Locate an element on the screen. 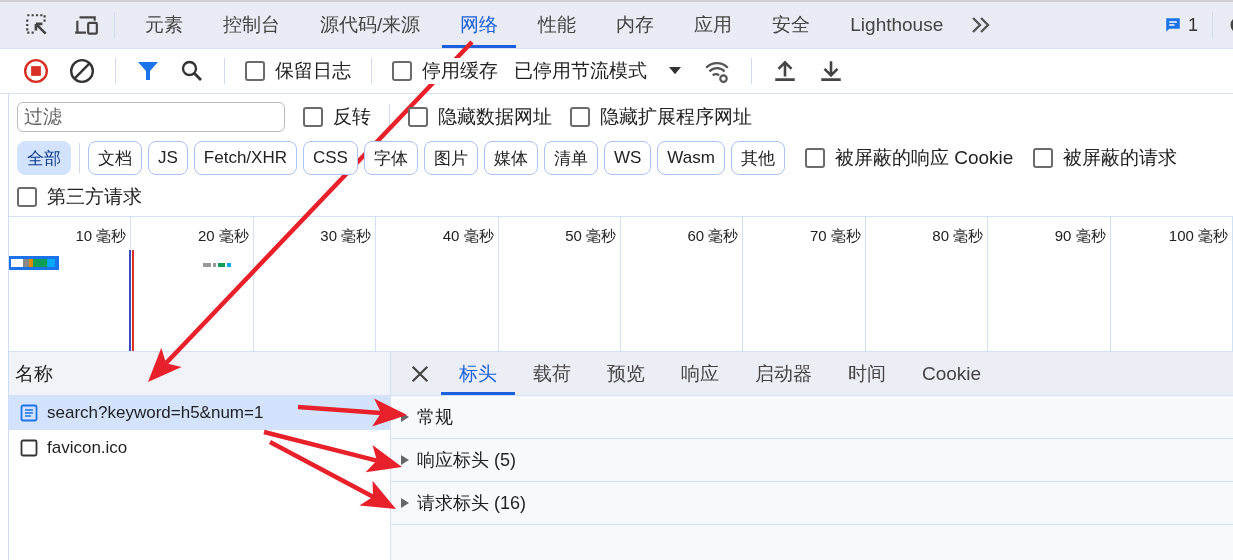 The height and width of the screenshot is (560, 1233). details-tab: Cookie is located at coordinates (952, 373).